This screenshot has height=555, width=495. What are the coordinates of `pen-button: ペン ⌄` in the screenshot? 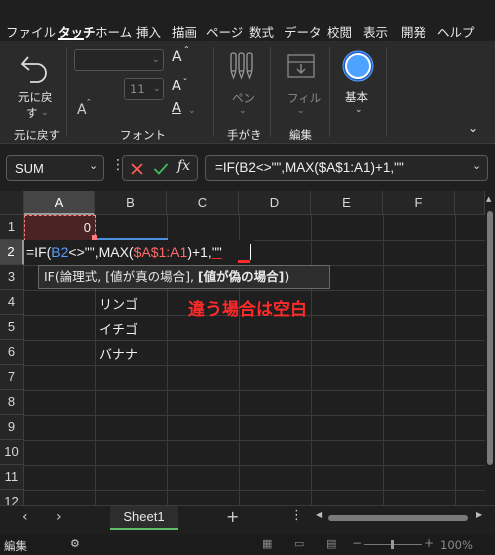 It's located at (242, 84).